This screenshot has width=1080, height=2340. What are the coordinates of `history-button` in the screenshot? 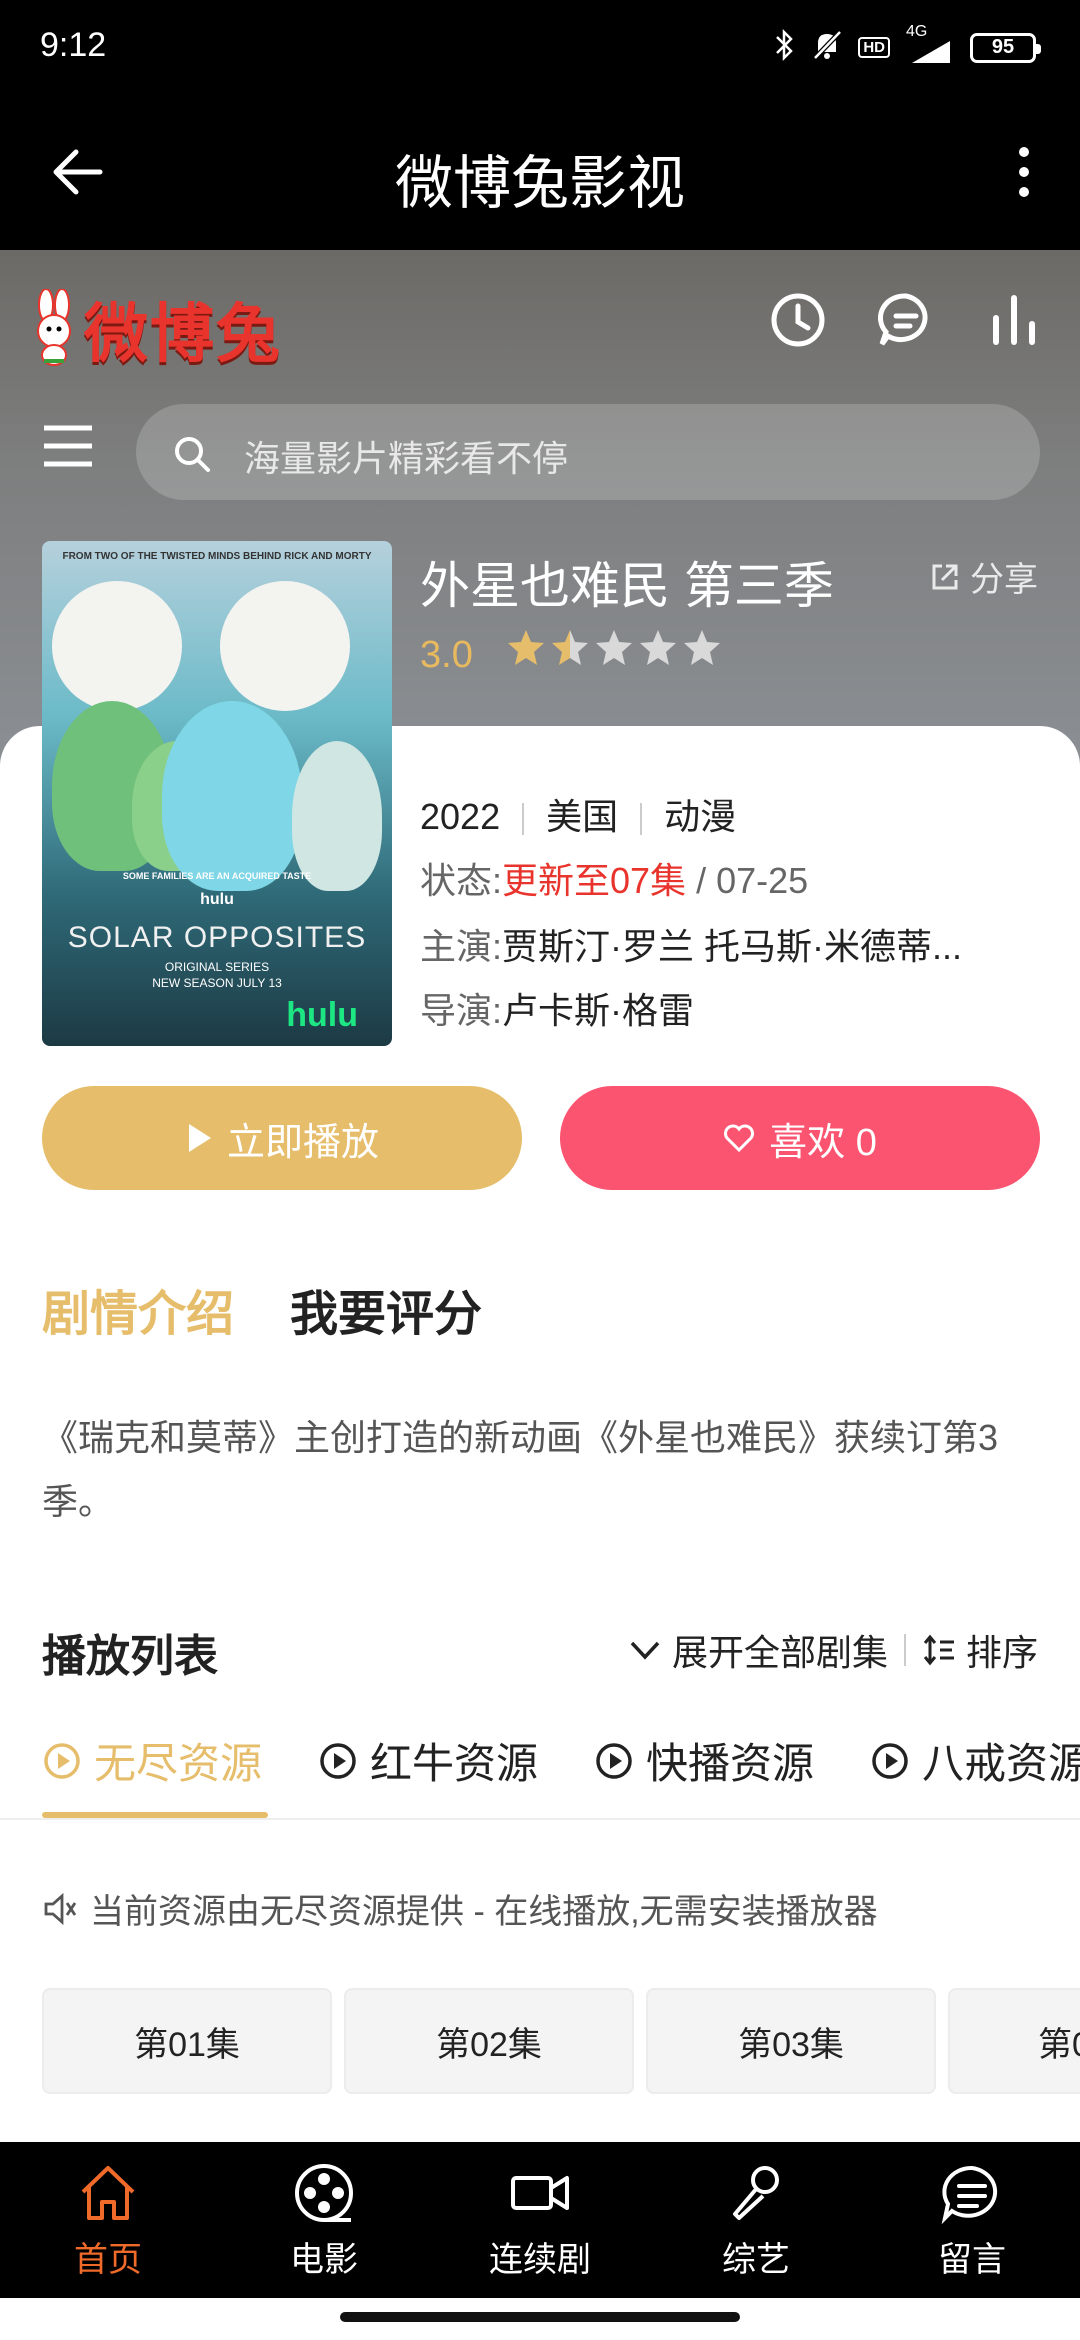 It's located at (798, 320).